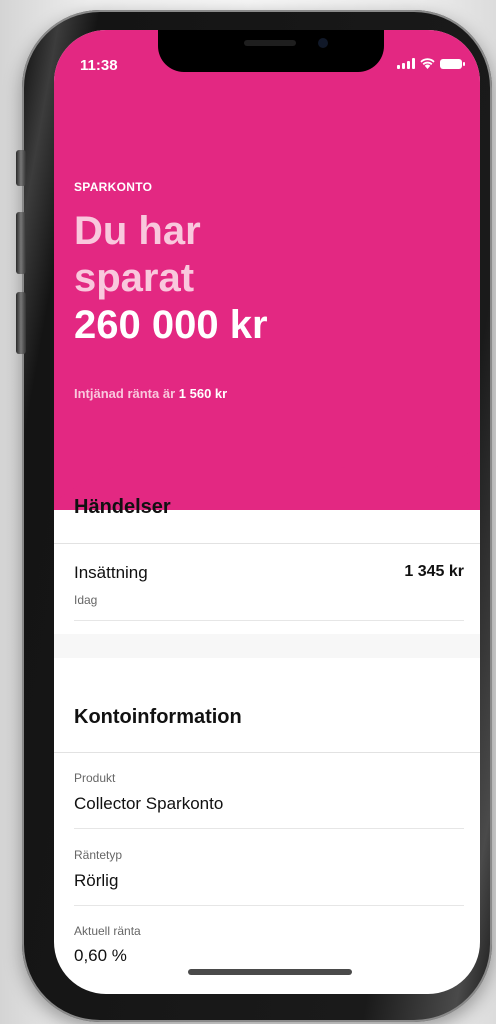 This screenshot has height=1024, width=496. What do you see at coordinates (111, 572) in the screenshot?
I see `event-label: Insättning` at bounding box center [111, 572].